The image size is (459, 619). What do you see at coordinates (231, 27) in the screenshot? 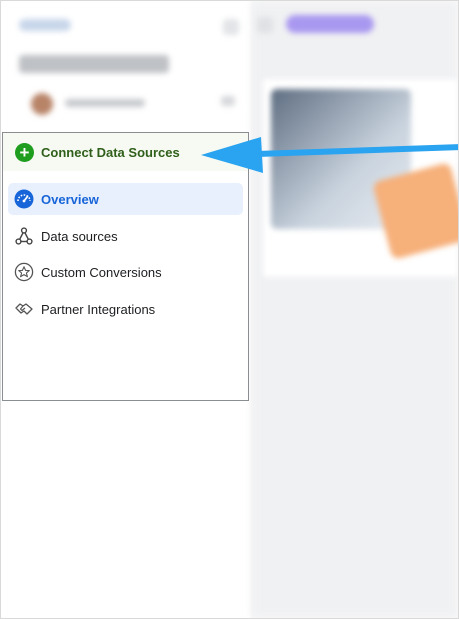
I see `background-icon-button` at bounding box center [231, 27].